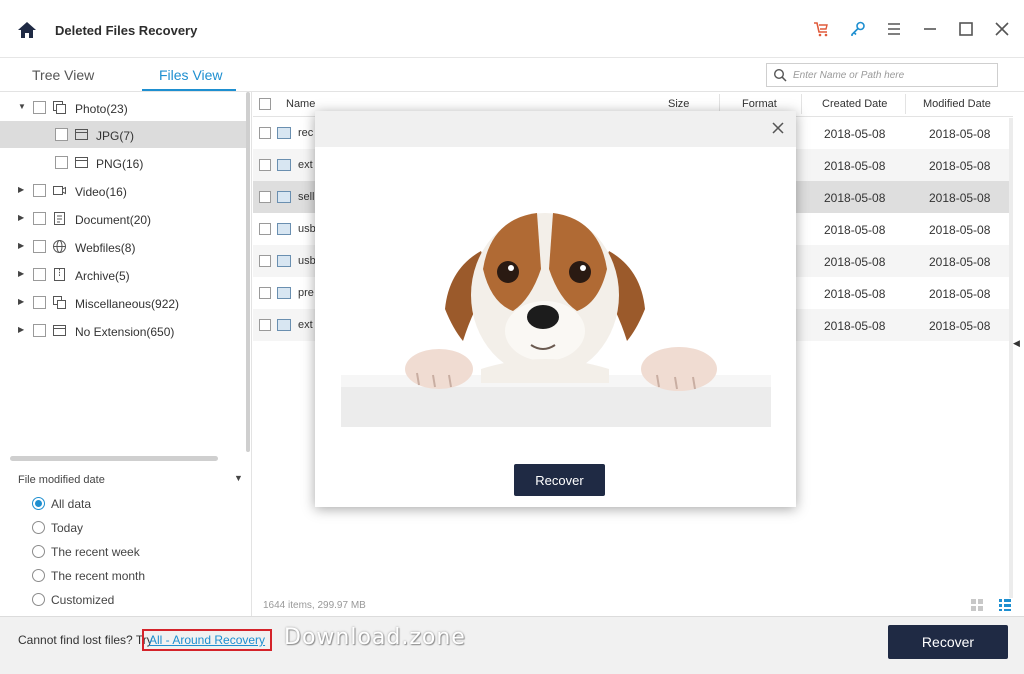  I want to click on file-name: usb, so click(307, 229).